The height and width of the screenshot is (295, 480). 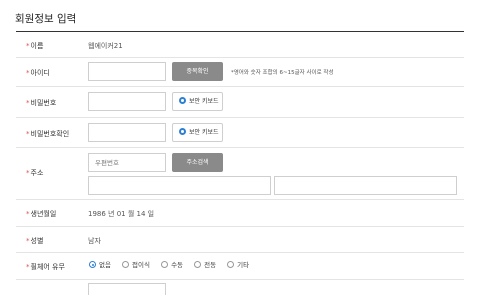 I want to click on address-line1-input, so click(x=179, y=185).